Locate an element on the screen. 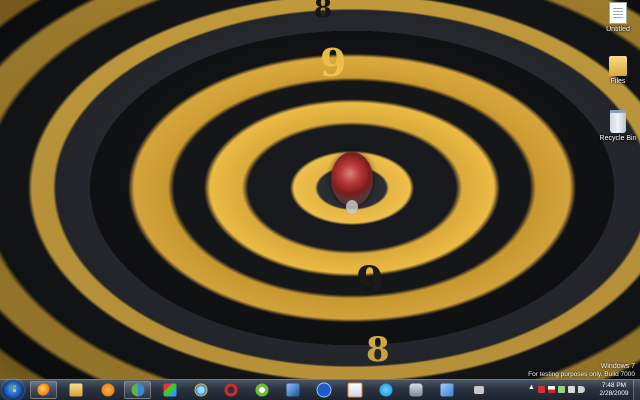 The image size is (640, 400). wordpad-icon is located at coordinates (354, 390).